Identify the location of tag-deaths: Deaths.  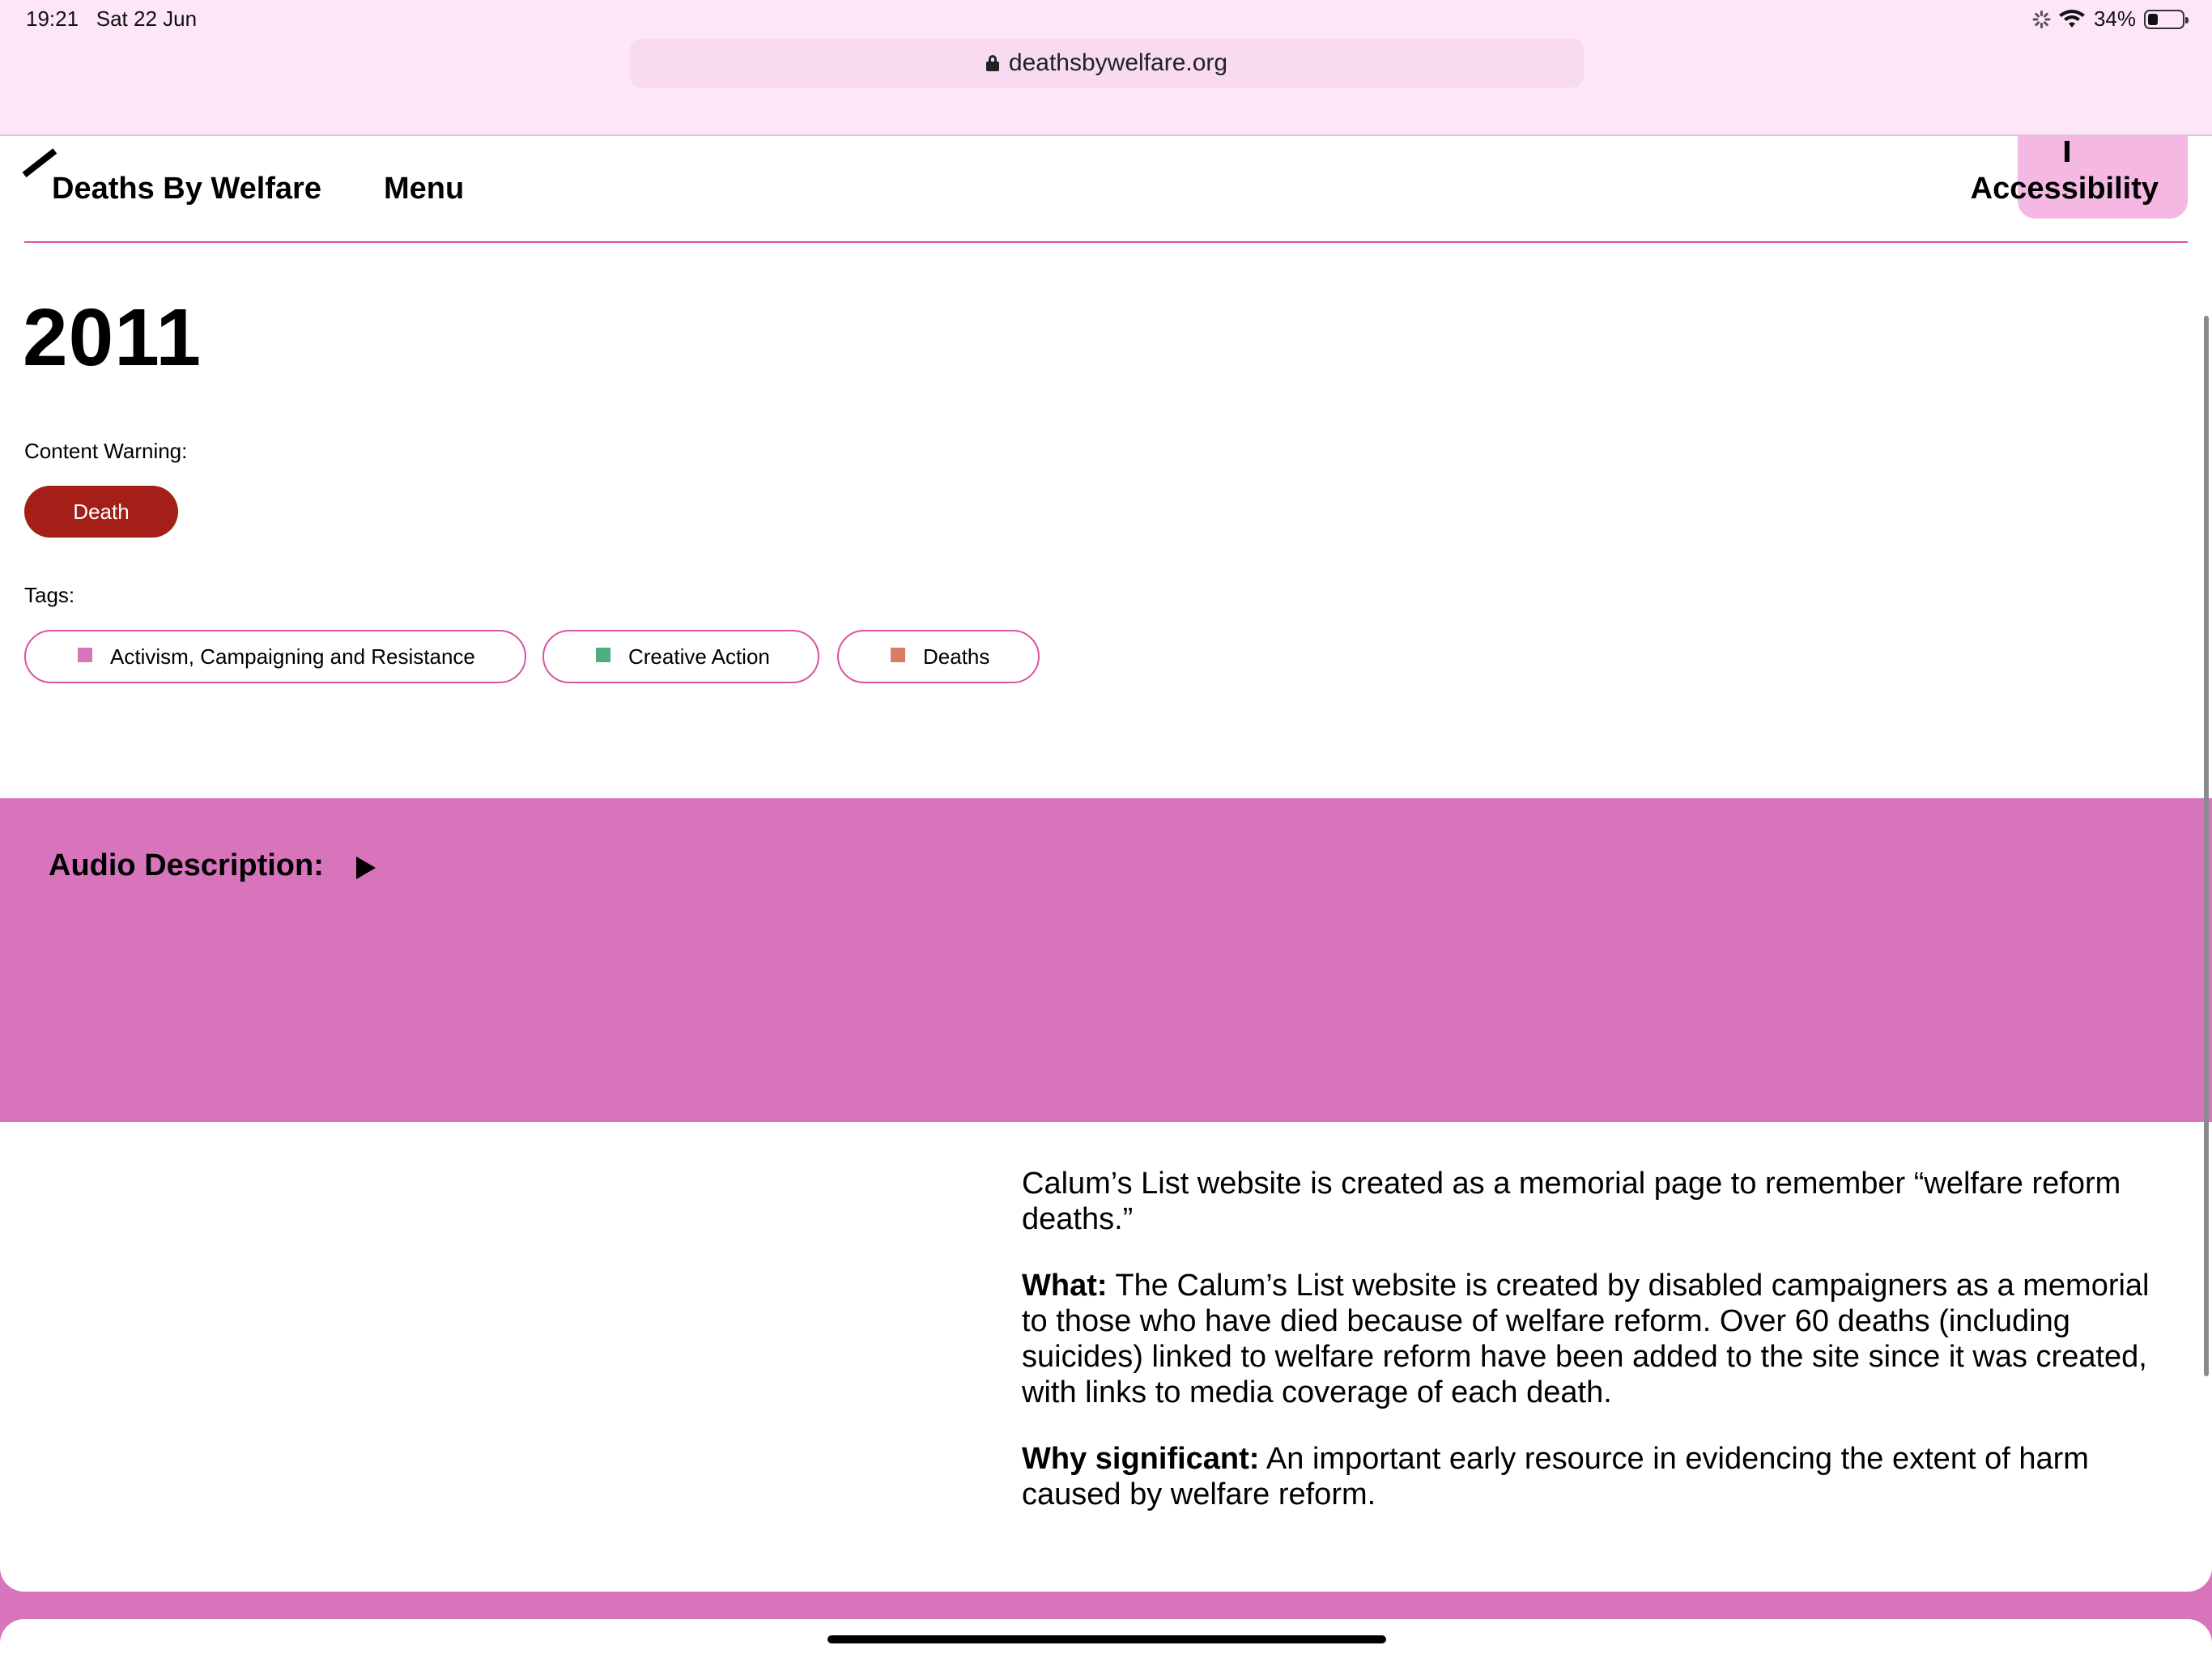
(939, 656).